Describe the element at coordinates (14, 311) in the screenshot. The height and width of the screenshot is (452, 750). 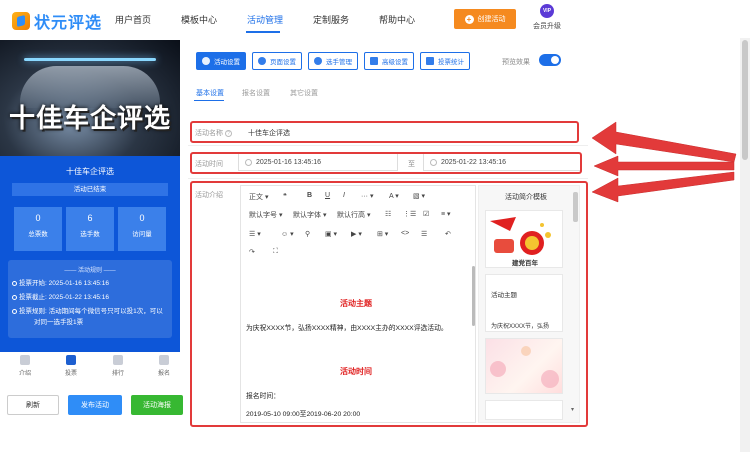
I see `info-icon` at that location.